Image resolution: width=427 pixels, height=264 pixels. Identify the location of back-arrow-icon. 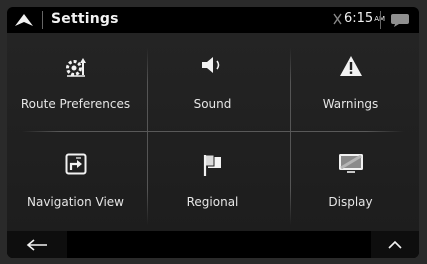
(36, 244).